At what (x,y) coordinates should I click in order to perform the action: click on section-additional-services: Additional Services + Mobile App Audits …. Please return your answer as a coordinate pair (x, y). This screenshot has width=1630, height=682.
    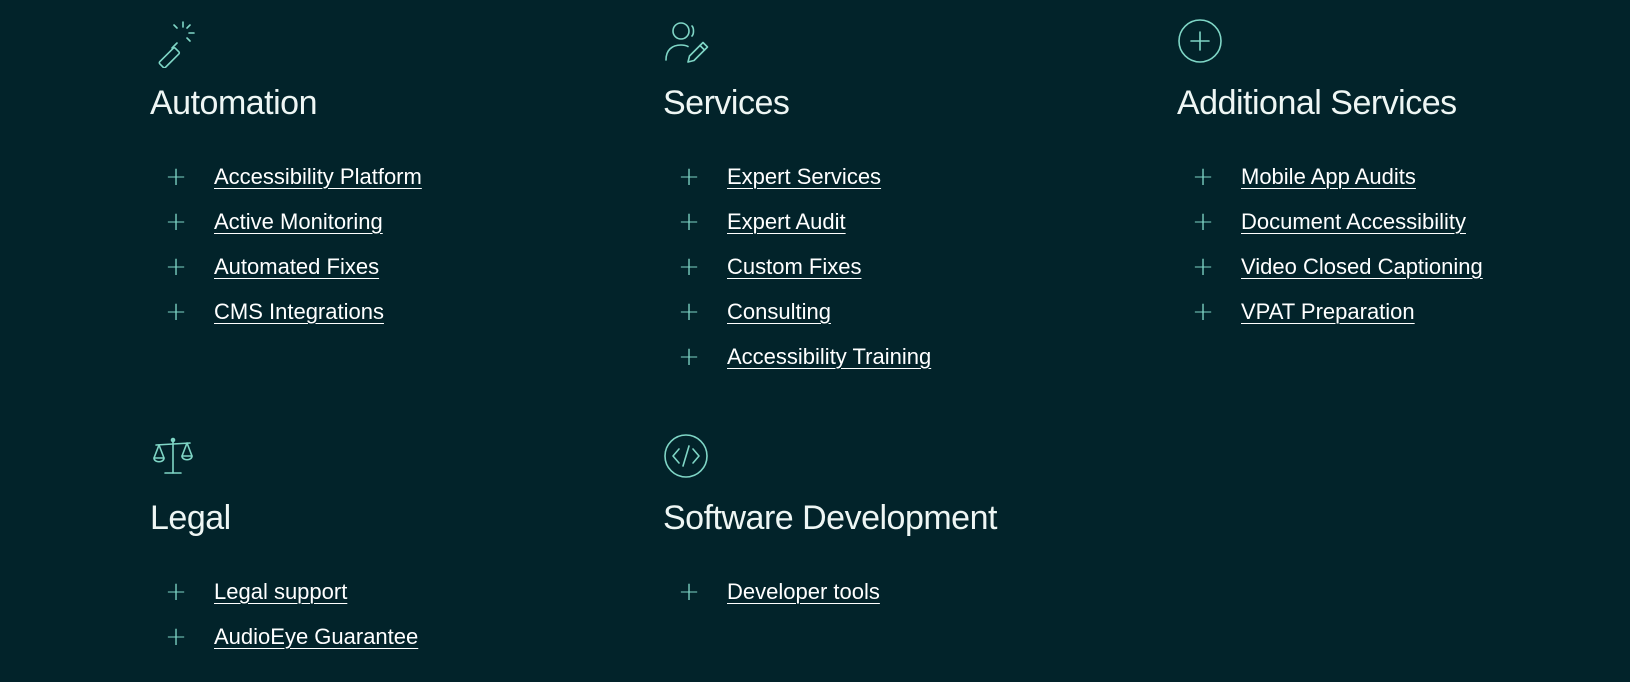
    Looking at the image, I should click on (1403, 176).